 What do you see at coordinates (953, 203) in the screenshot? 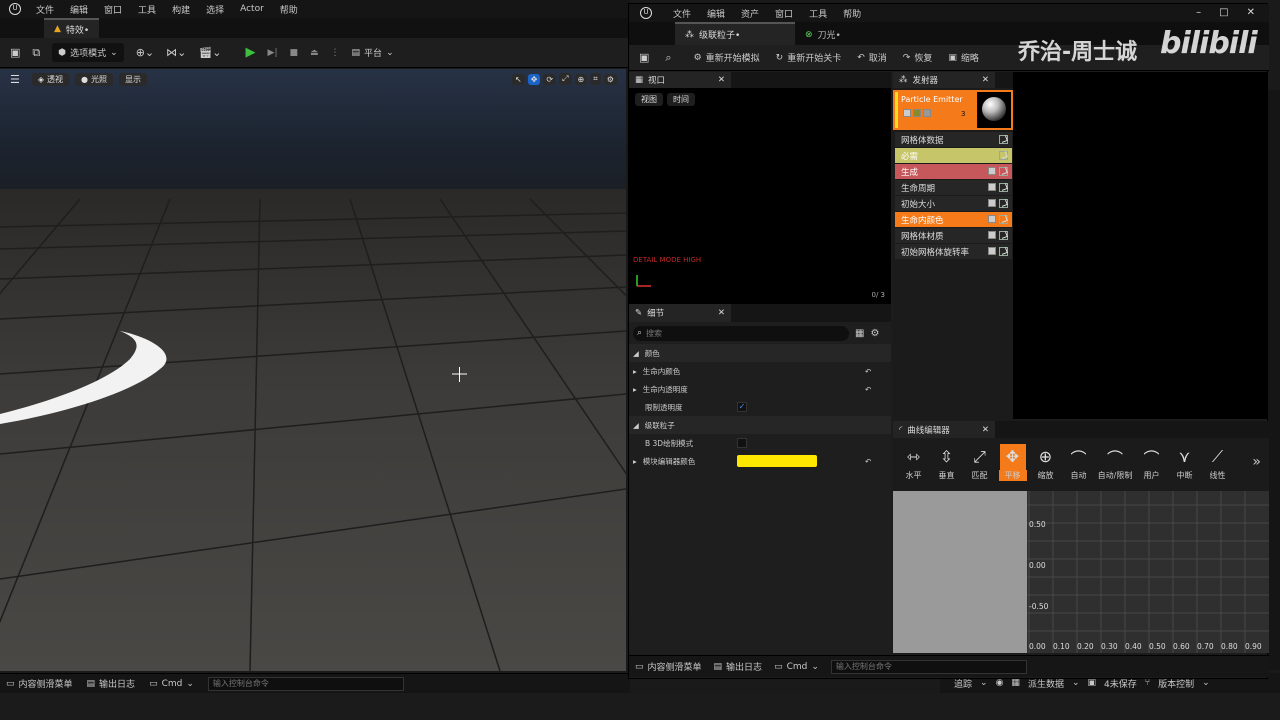
I see `emitter-module-row: 初始大小` at bounding box center [953, 203].